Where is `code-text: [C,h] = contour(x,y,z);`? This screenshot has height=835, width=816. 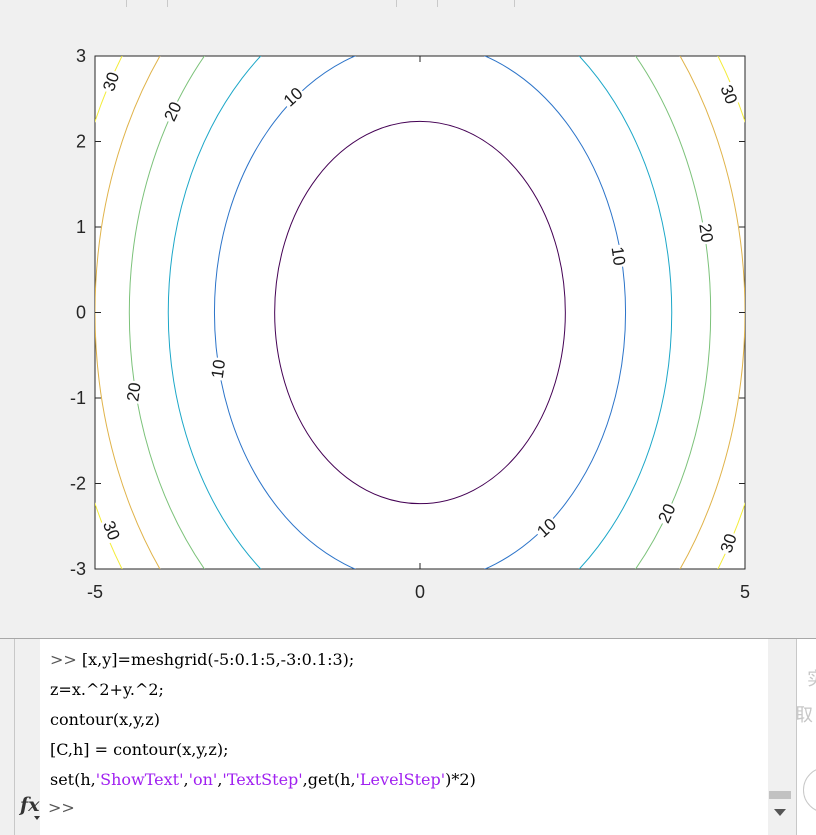 code-text: [C,h] = contour(x,y,z); is located at coordinates (139, 749).